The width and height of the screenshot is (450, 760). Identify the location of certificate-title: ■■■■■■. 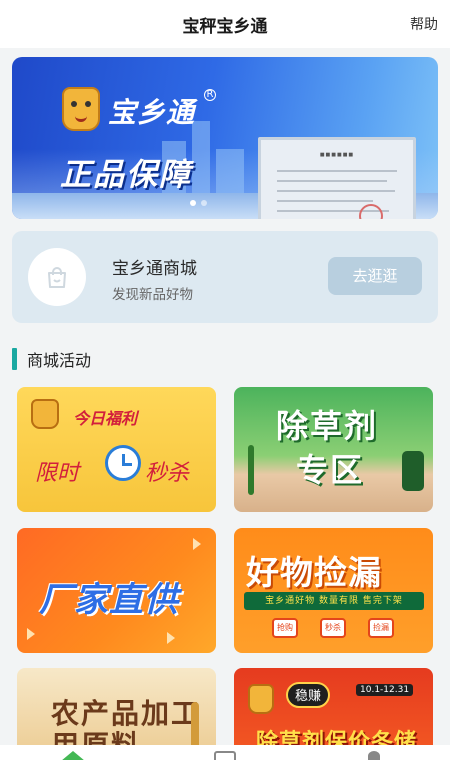
(337, 155).